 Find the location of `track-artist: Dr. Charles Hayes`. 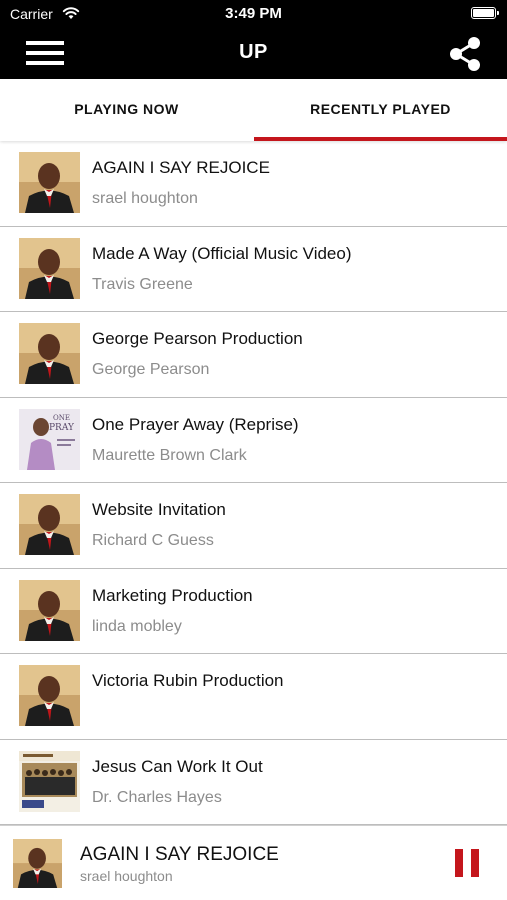

track-artist: Dr. Charles Hayes is located at coordinates (157, 797).